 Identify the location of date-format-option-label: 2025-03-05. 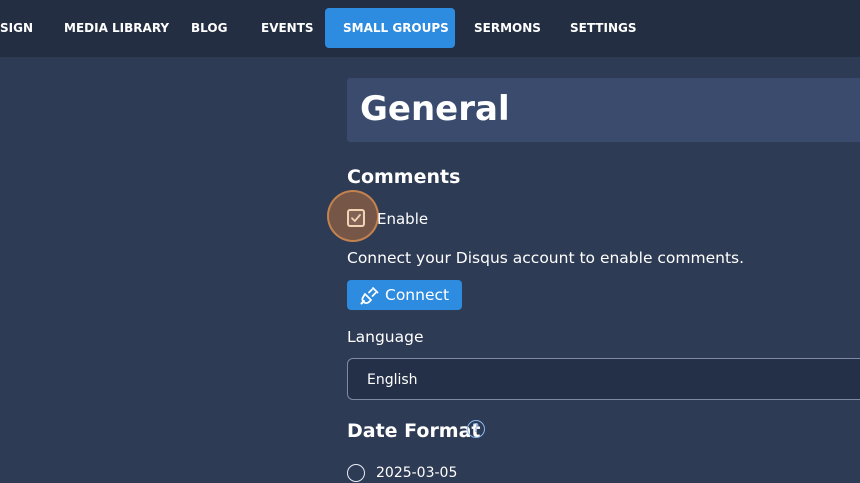
(416, 473).